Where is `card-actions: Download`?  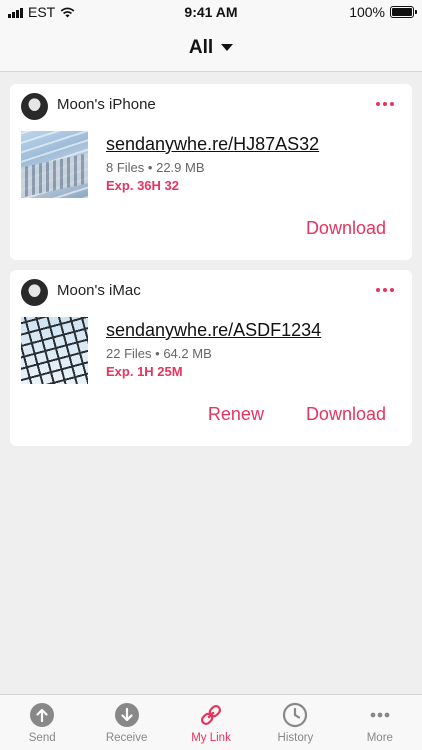 card-actions: Download is located at coordinates (346, 228).